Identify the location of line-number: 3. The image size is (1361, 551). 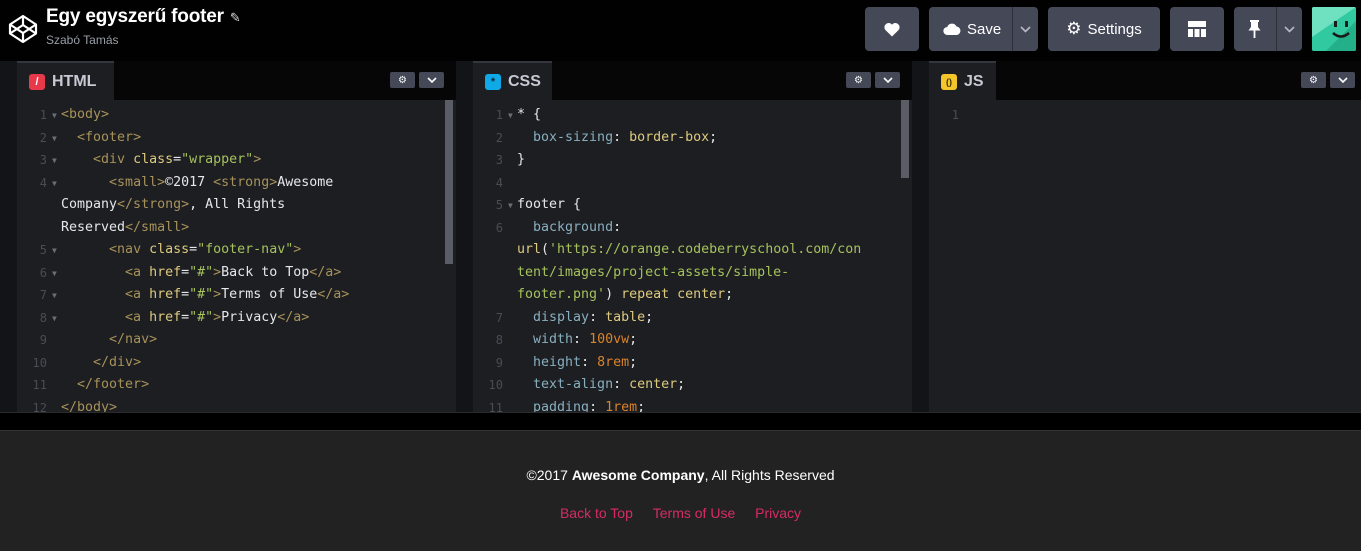
(499, 160).